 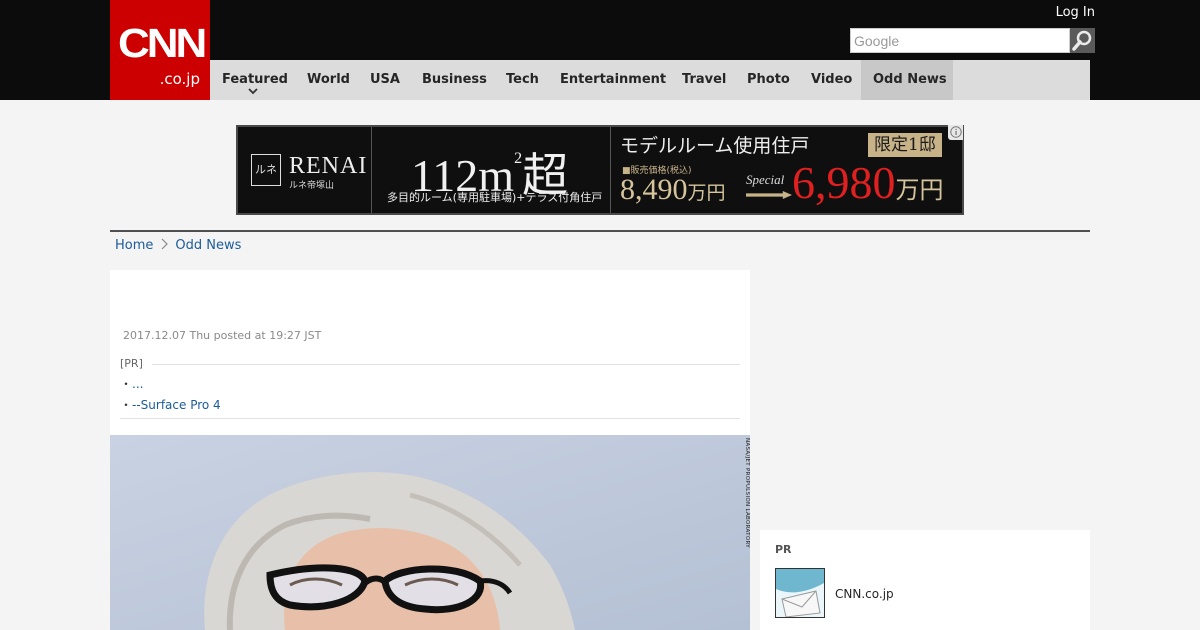 What do you see at coordinates (769, 195) in the screenshot?
I see `arrow-right-icon` at bounding box center [769, 195].